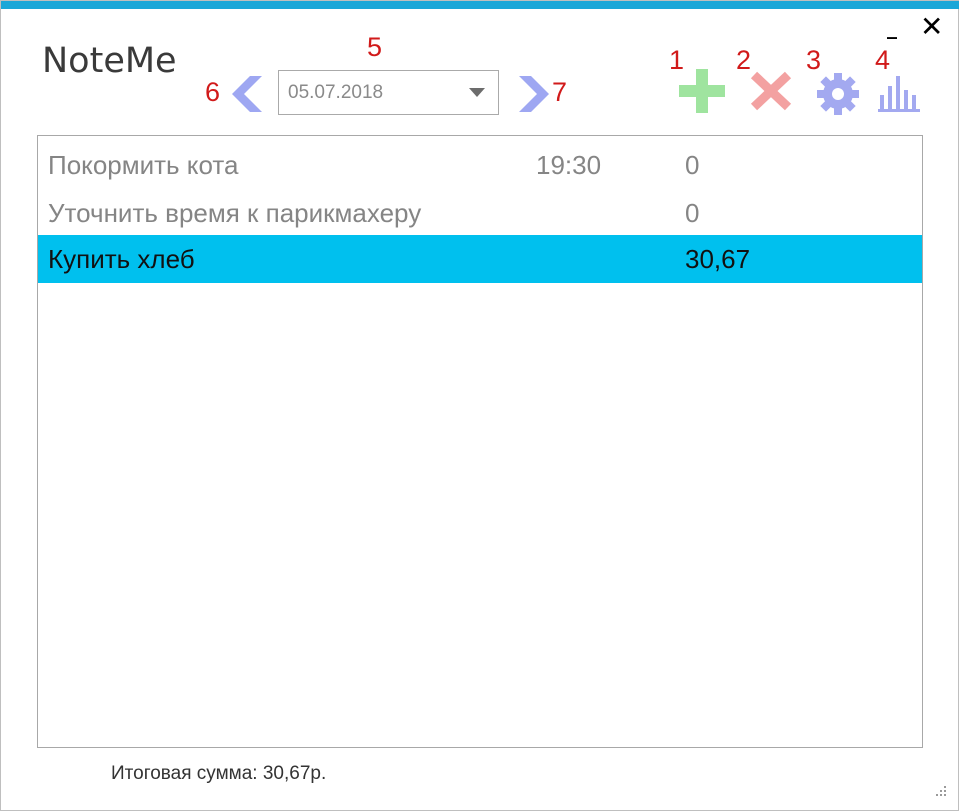 The height and width of the screenshot is (811, 959). I want to click on plus-icon, so click(702, 91).